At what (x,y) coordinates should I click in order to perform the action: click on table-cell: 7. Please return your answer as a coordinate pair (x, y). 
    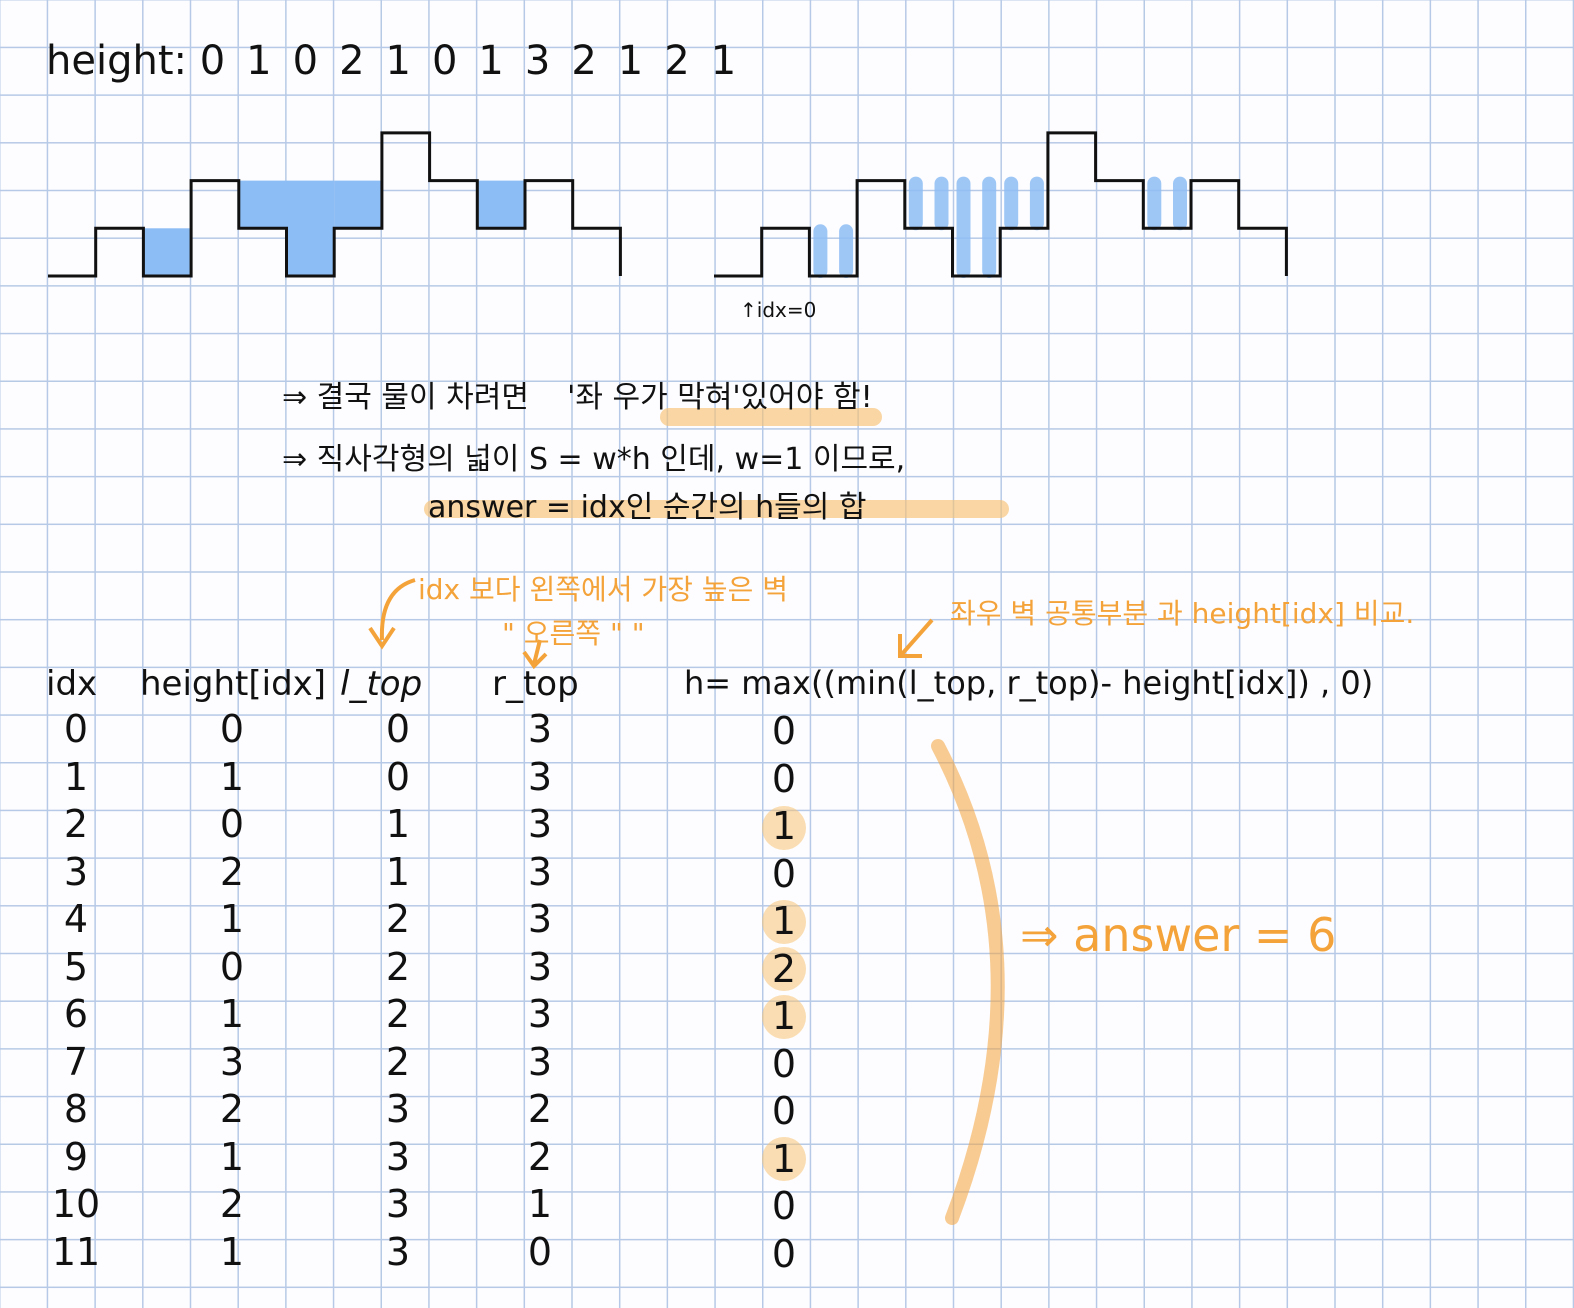
    Looking at the image, I should click on (76, 1061).